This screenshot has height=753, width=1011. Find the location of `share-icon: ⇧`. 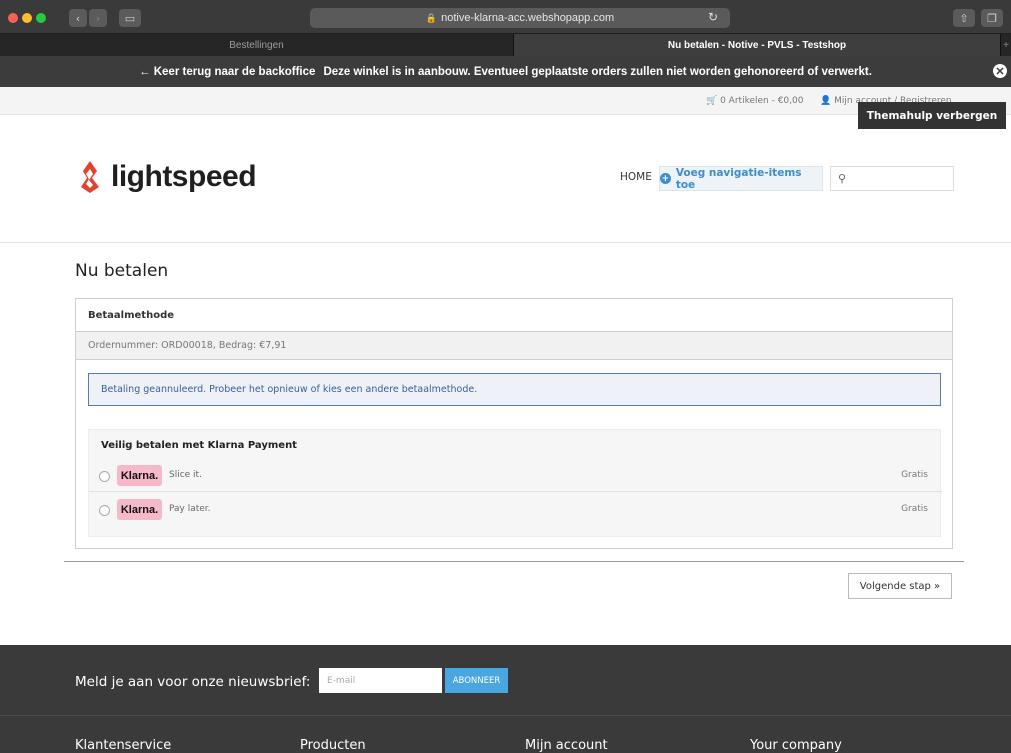

share-icon: ⇧ is located at coordinates (964, 18).